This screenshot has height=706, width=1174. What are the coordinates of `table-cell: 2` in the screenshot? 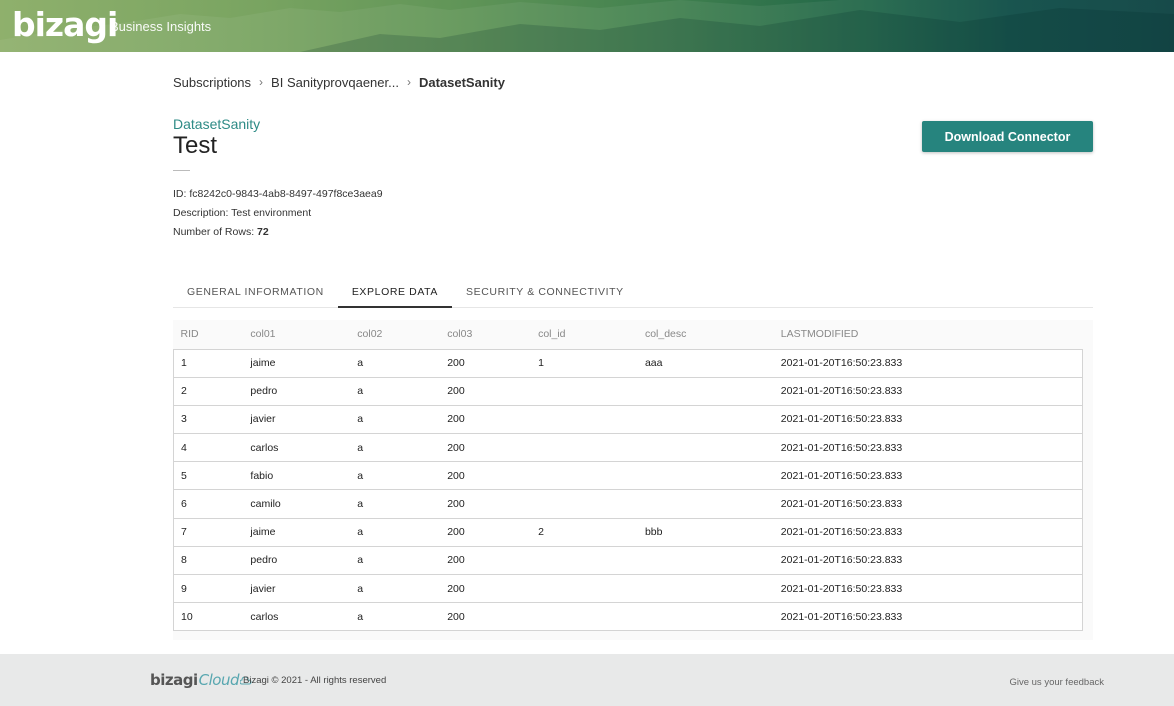 It's located at (208, 391).